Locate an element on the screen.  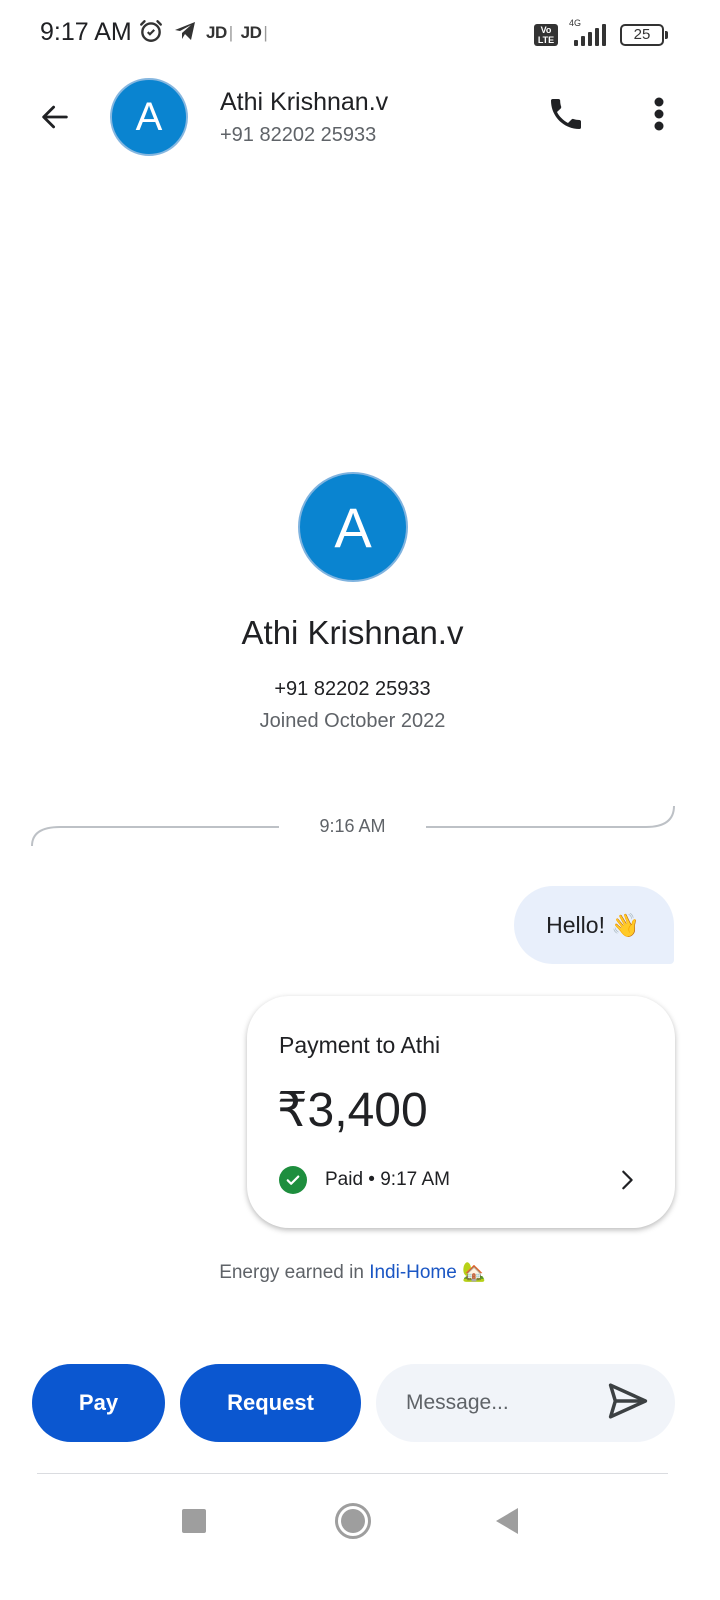
profile-name: Athi Krishnan.v is located at coordinates (352, 632).